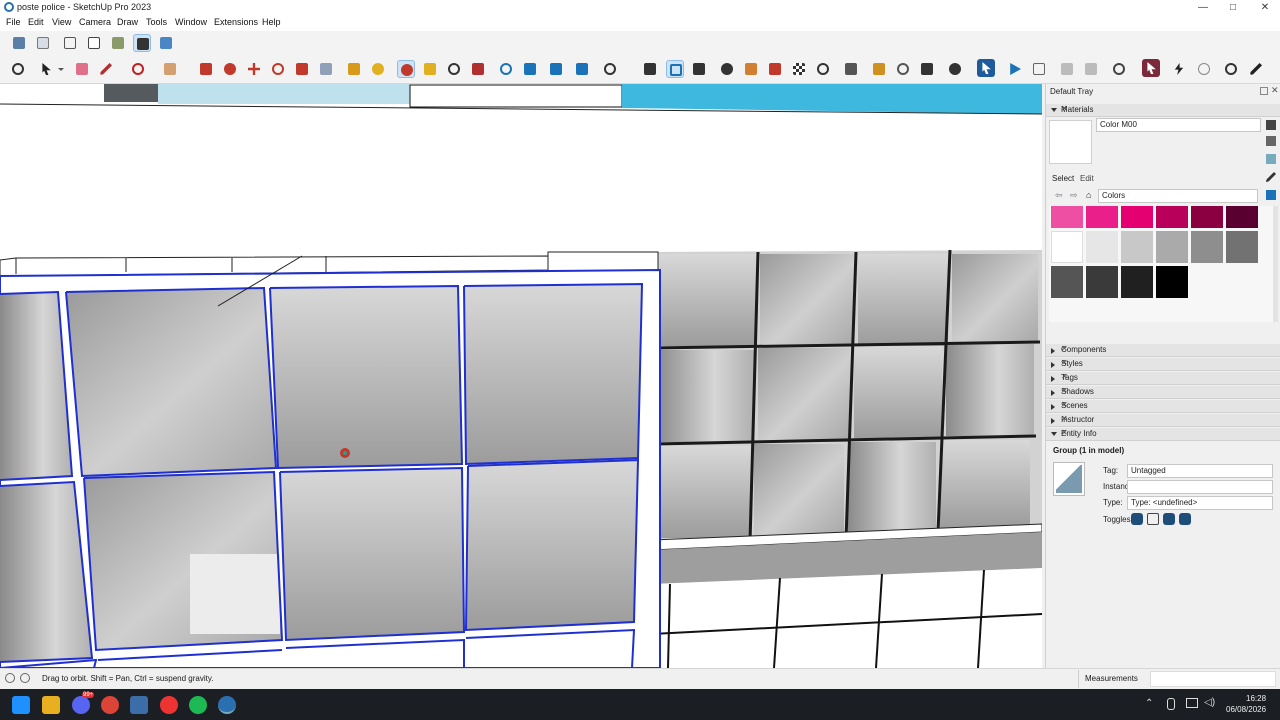  I want to click on push-pull-icon, so click(230, 69).